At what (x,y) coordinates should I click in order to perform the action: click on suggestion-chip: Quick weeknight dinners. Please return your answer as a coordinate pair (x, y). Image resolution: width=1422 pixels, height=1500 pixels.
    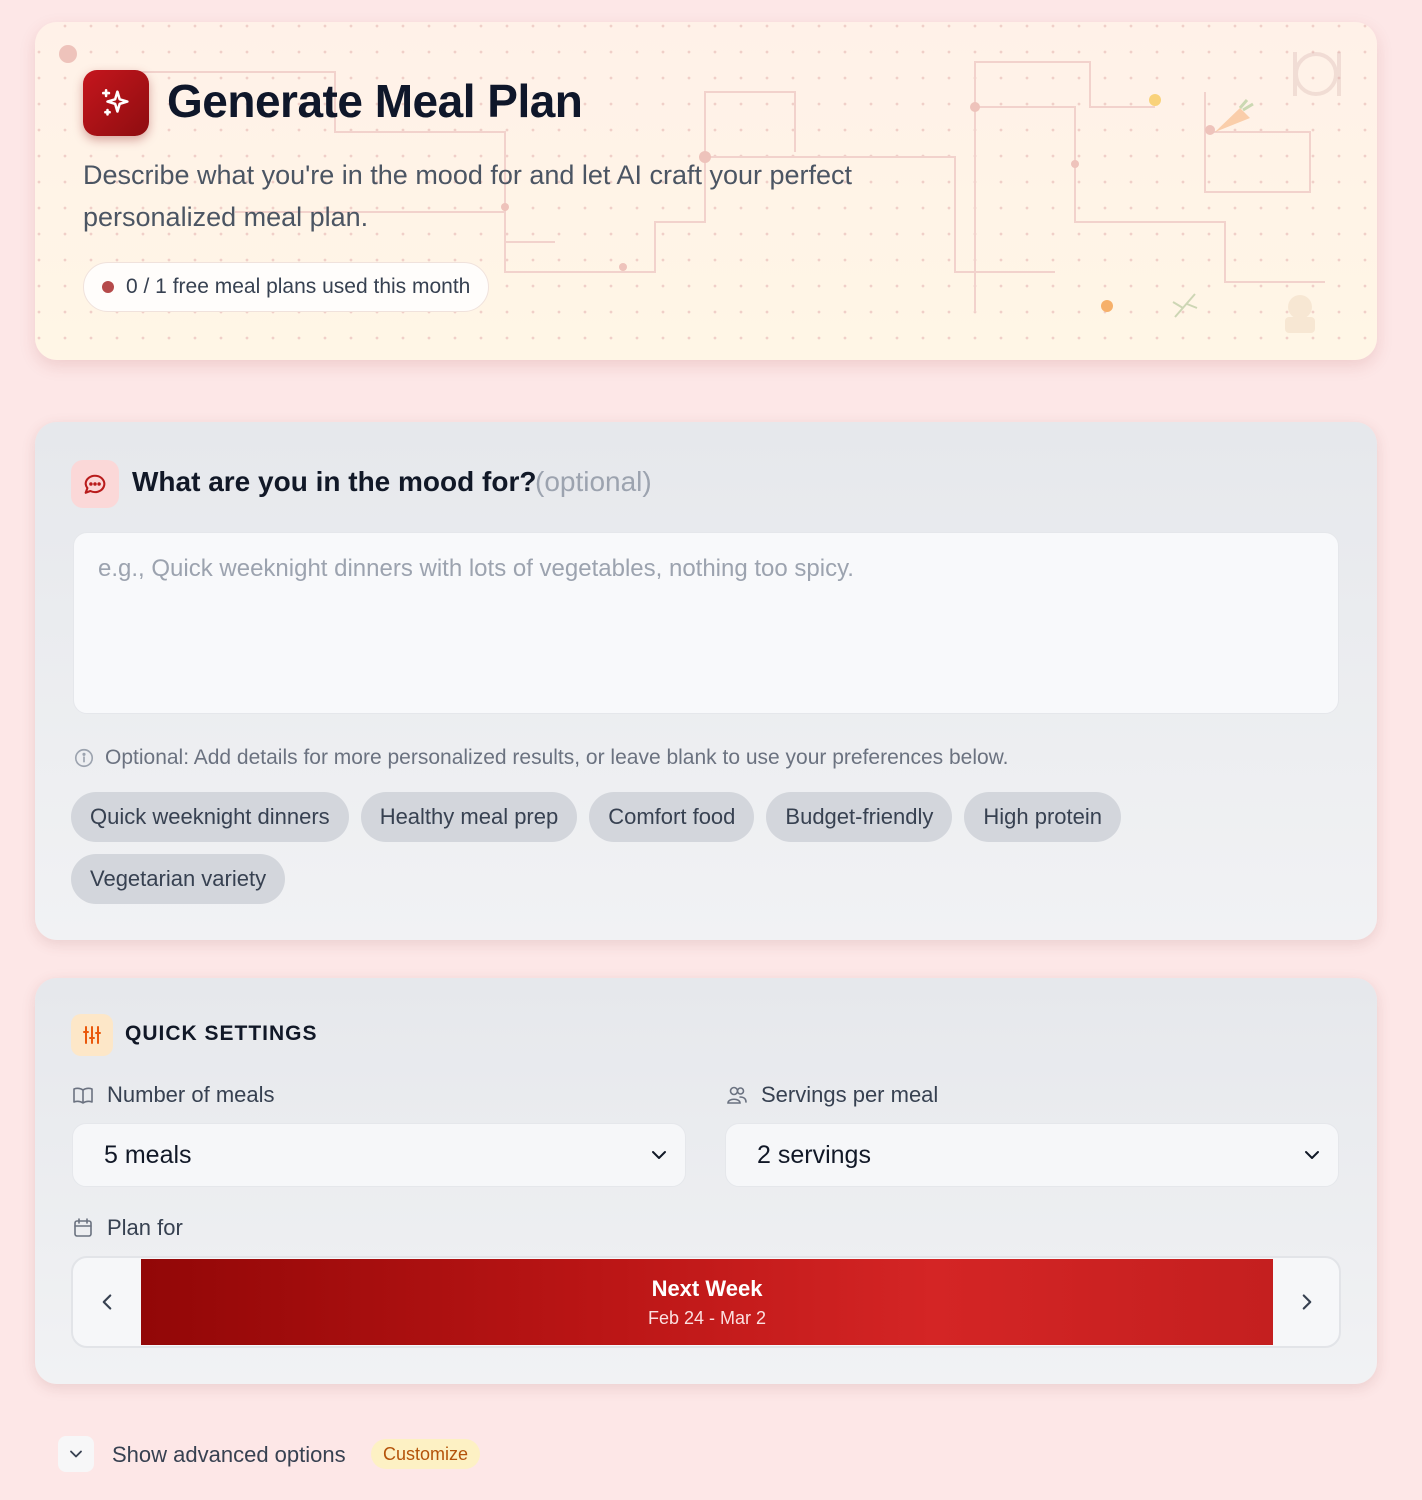
    Looking at the image, I should click on (210, 817).